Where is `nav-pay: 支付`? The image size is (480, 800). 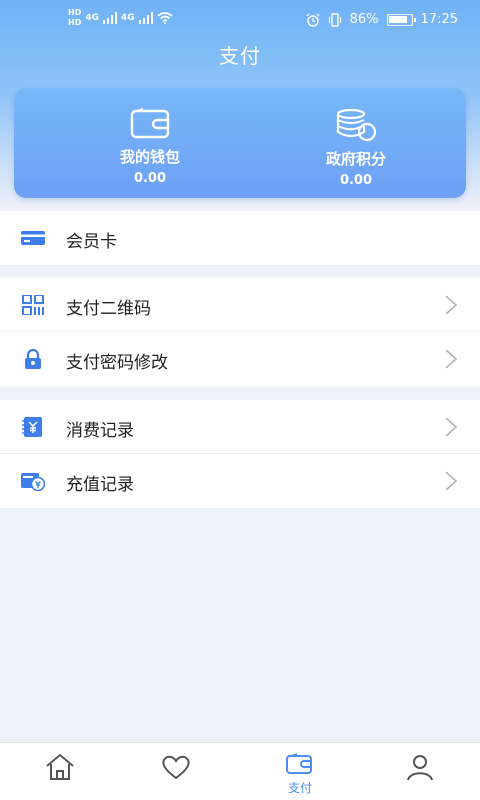 nav-pay: 支付 is located at coordinates (300, 775).